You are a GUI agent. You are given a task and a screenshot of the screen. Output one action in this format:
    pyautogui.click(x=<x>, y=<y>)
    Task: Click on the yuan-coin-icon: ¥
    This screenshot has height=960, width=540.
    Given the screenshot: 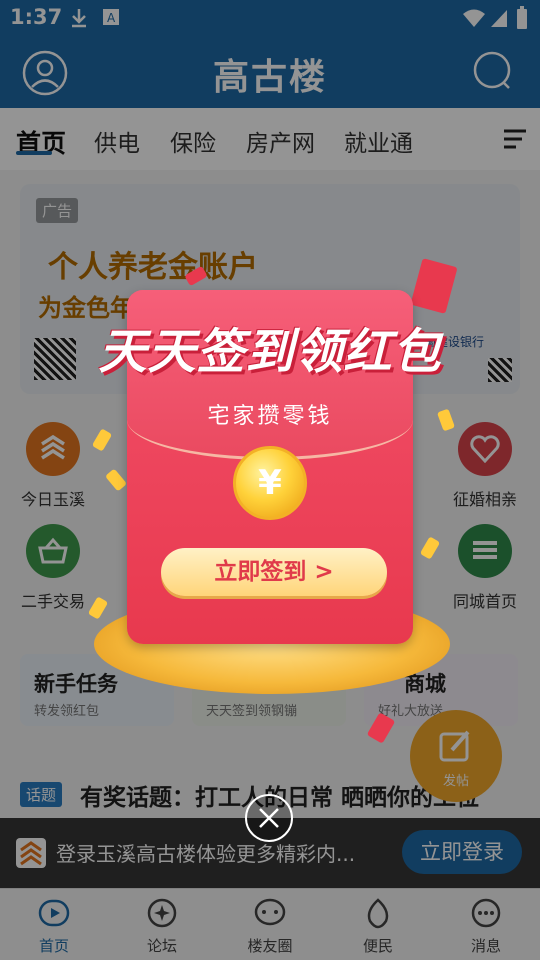 What is the action you would take?
    pyautogui.click(x=270, y=483)
    